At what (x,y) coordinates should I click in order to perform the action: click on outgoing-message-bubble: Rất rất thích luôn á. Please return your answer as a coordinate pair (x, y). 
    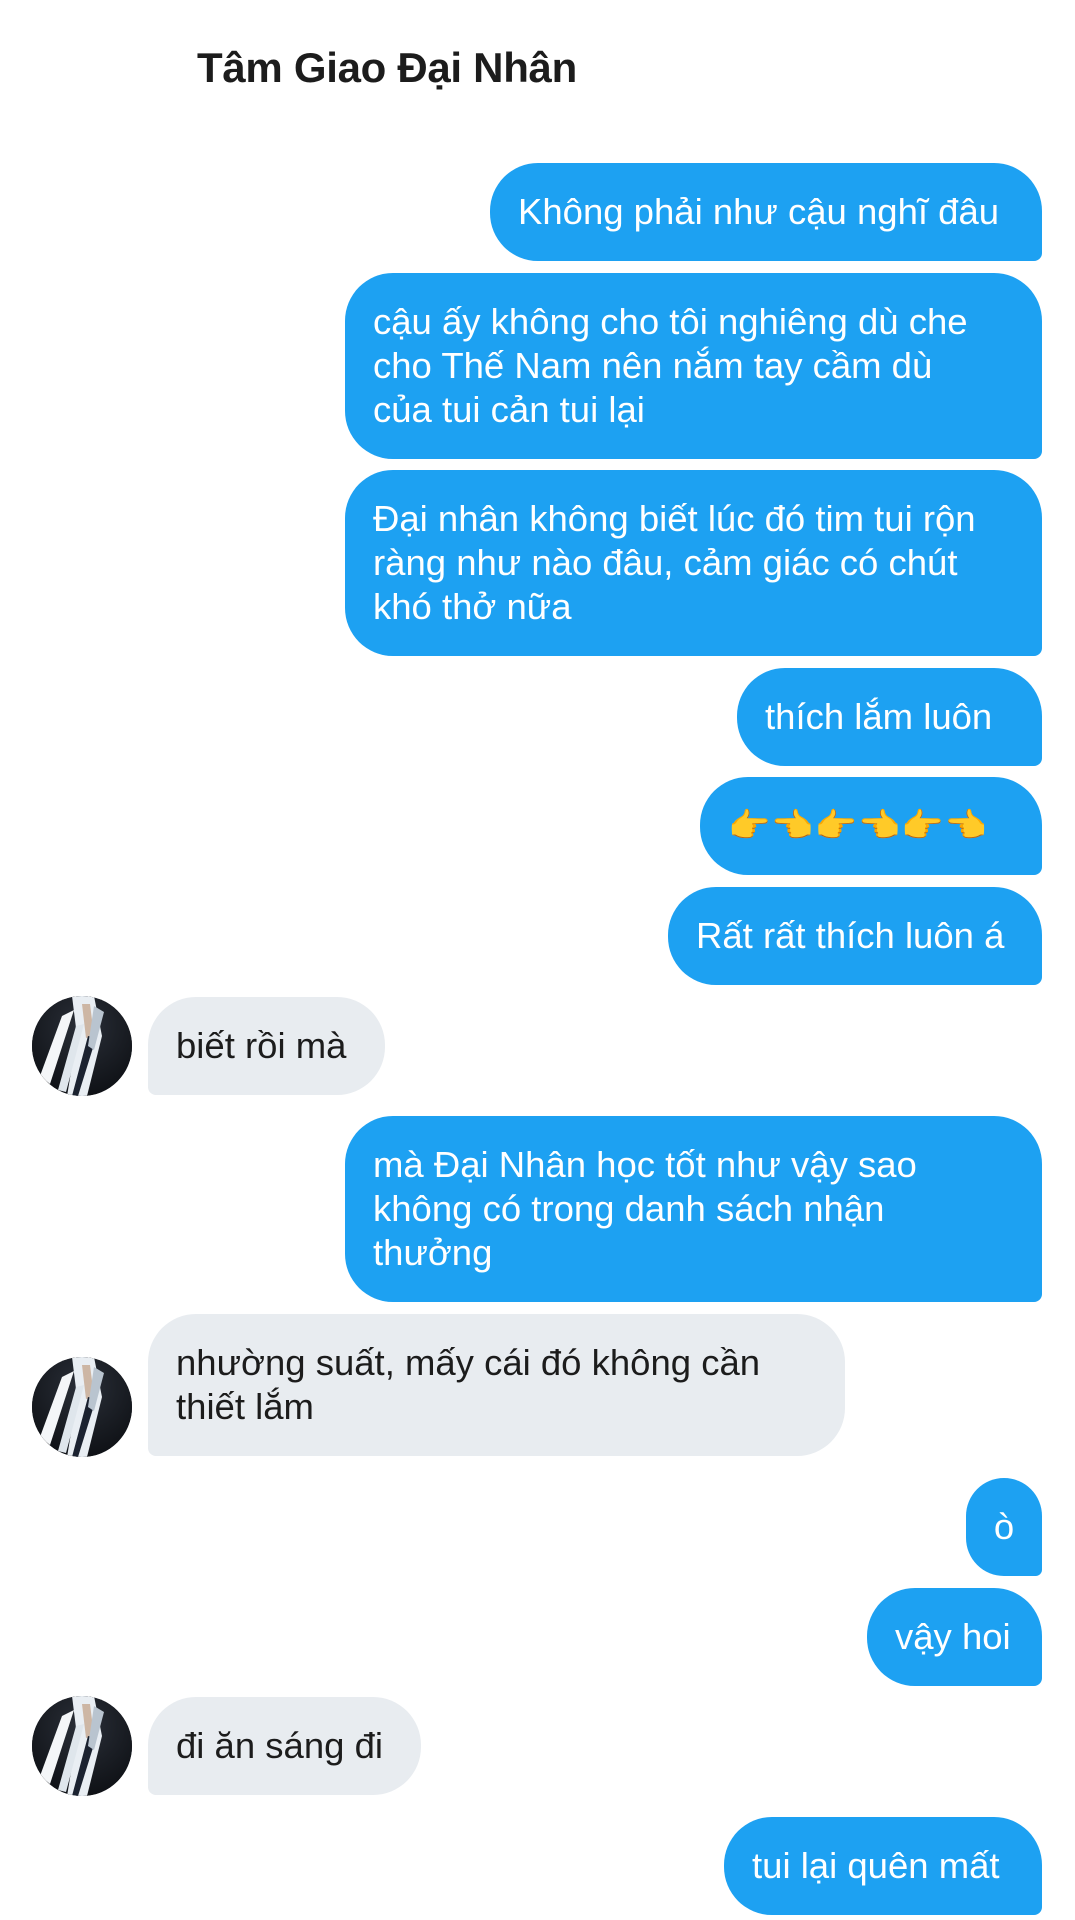
    Looking at the image, I should click on (855, 936).